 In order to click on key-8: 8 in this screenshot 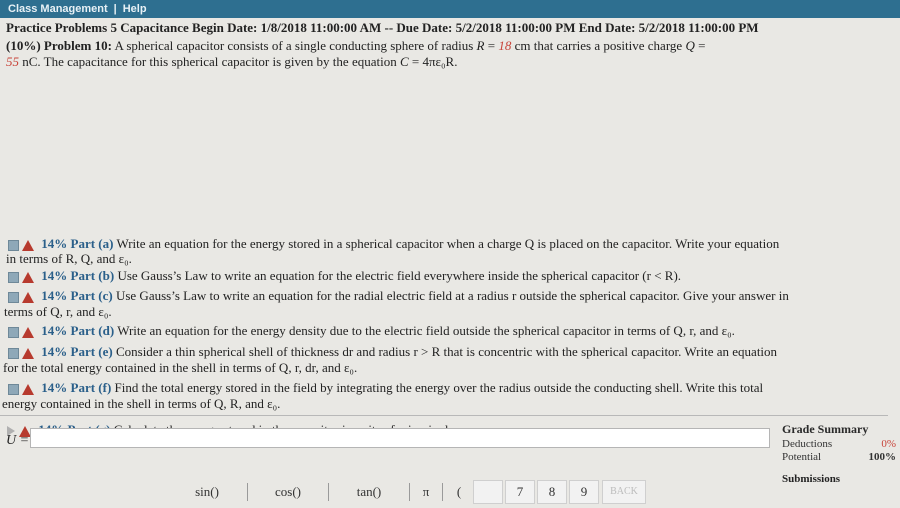, I will do `click(552, 492)`.